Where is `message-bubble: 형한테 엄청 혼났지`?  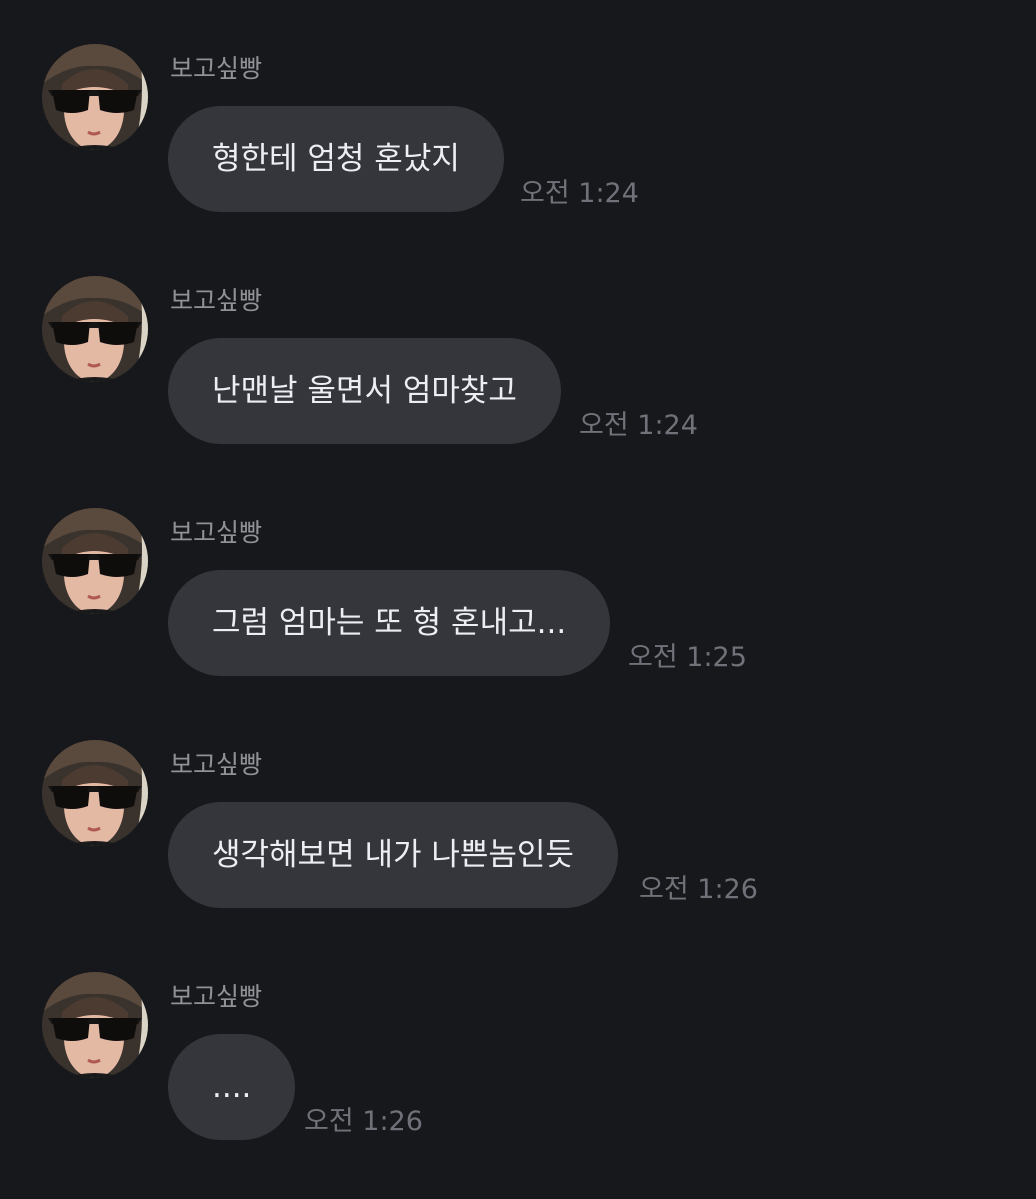 message-bubble: 형한테 엄청 혼났지 is located at coordinates (336, 159).